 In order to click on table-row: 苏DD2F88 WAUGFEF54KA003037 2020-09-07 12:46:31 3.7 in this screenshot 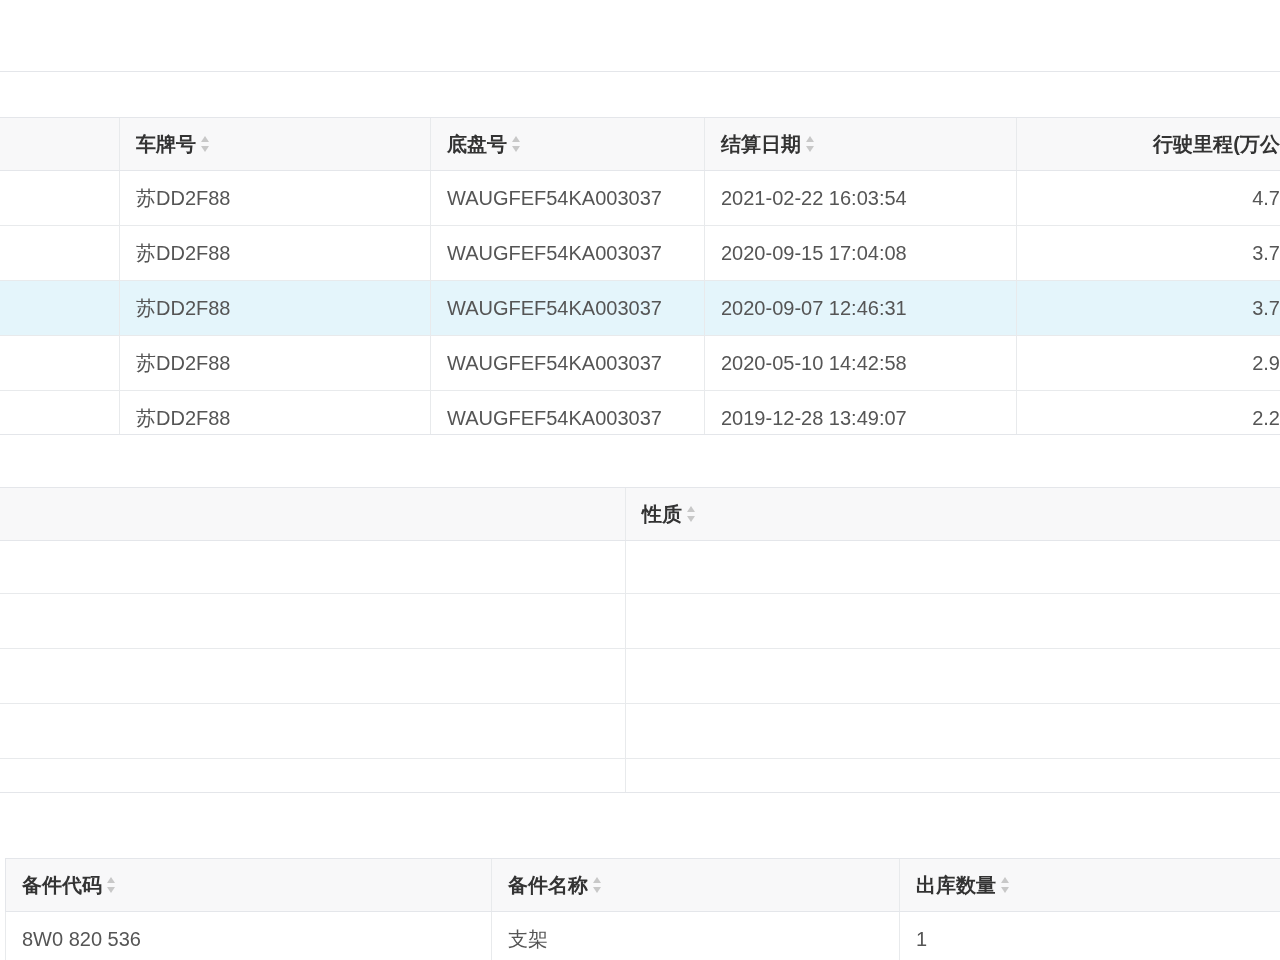, I will do `click(640, 308)`.